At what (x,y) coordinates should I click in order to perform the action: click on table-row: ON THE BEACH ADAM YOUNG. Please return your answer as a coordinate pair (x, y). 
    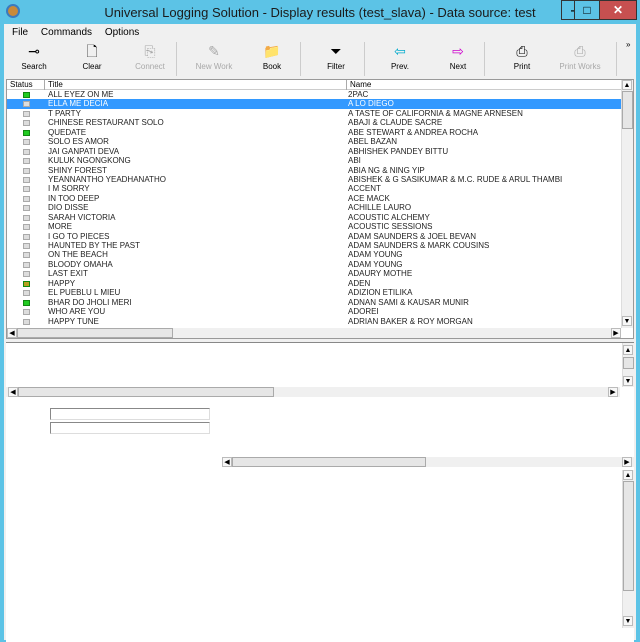
    Looking at the image, I should click on (314, 254).